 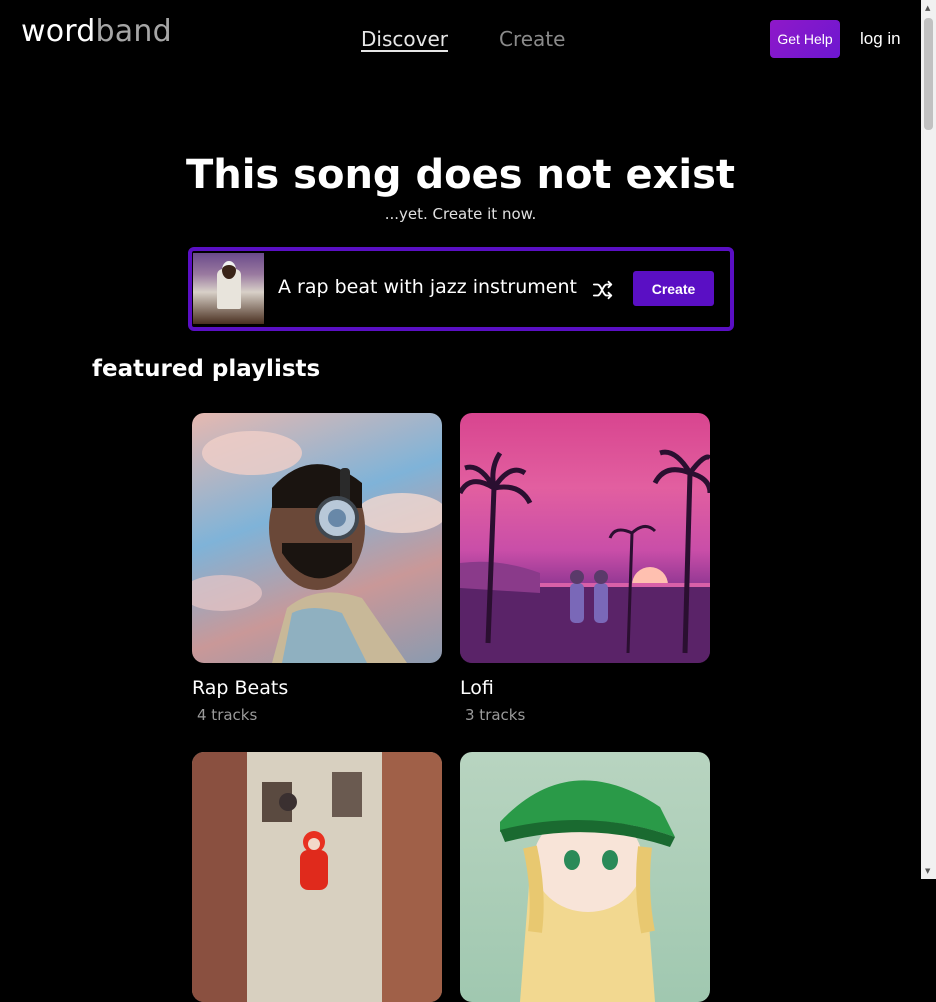 I want to click on featured-playlists-heading: featured playlists, so click(x=206, y=369).